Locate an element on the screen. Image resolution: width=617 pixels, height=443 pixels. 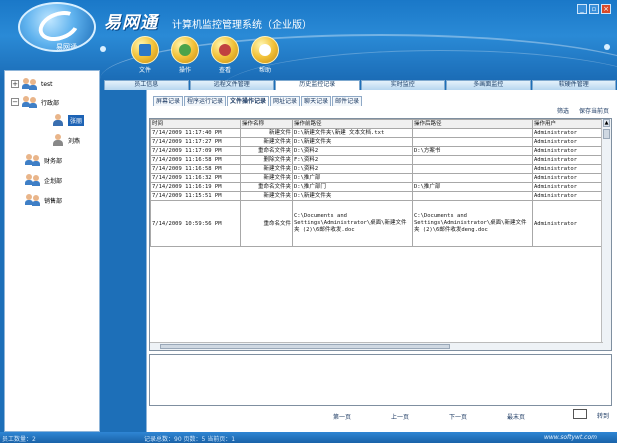
tab-url-records: 网址记录 is located at coordinates (285, 101).